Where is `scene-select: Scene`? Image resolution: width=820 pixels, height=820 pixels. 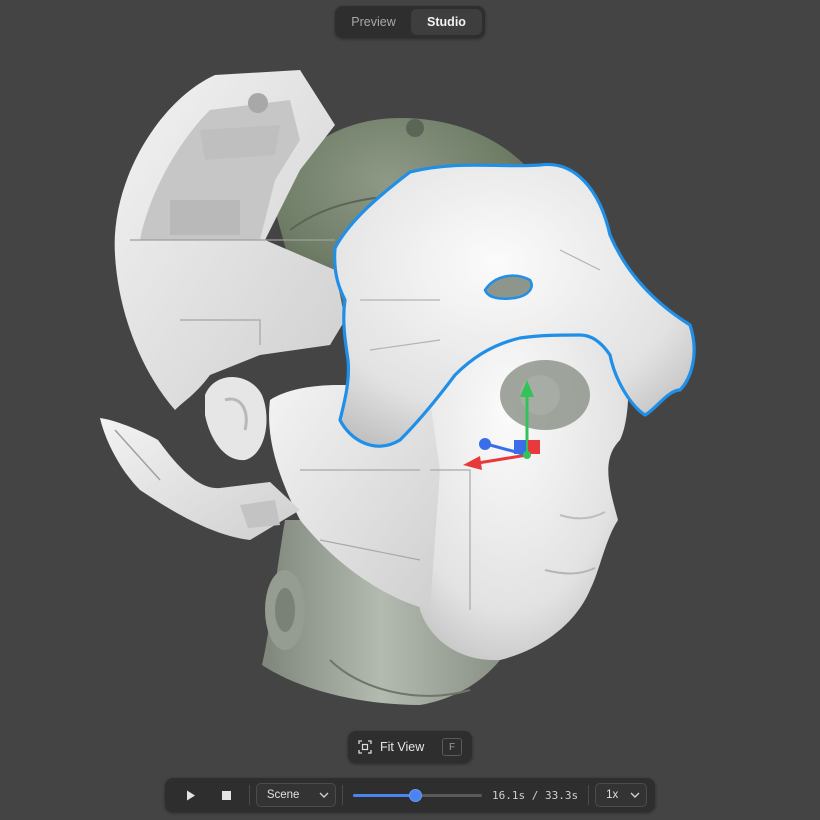 scene-select: Scene is located at coordinates (295, 795).